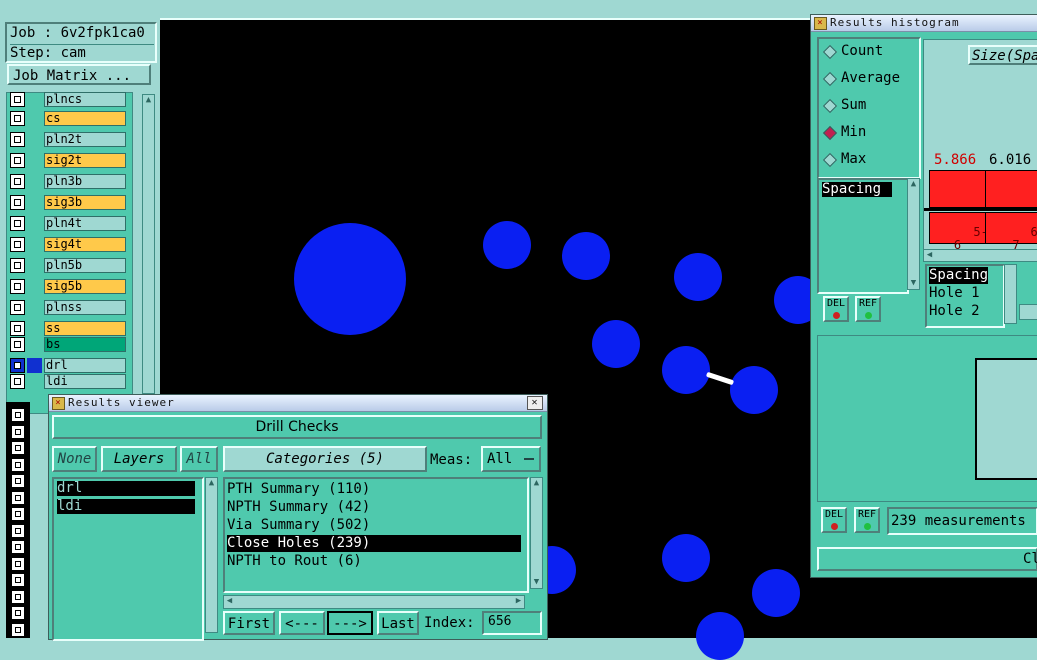 The image size is (1037, 660). Describe the element at coordinates (85, 286) in the screenshot. I see `layer-name: sig5b` at that location.